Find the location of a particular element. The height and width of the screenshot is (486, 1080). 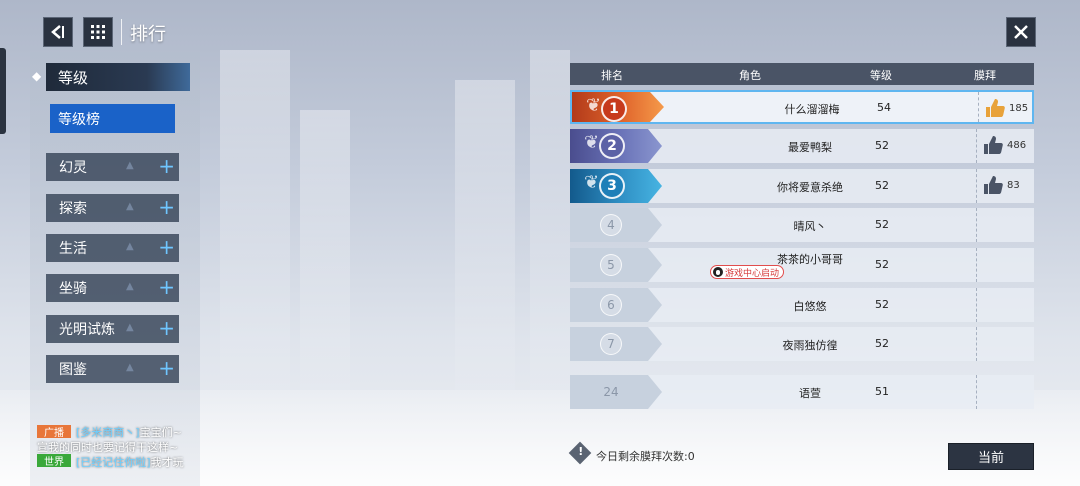

category-life: 生活 ▲ + is located at coordinates (112, 248).